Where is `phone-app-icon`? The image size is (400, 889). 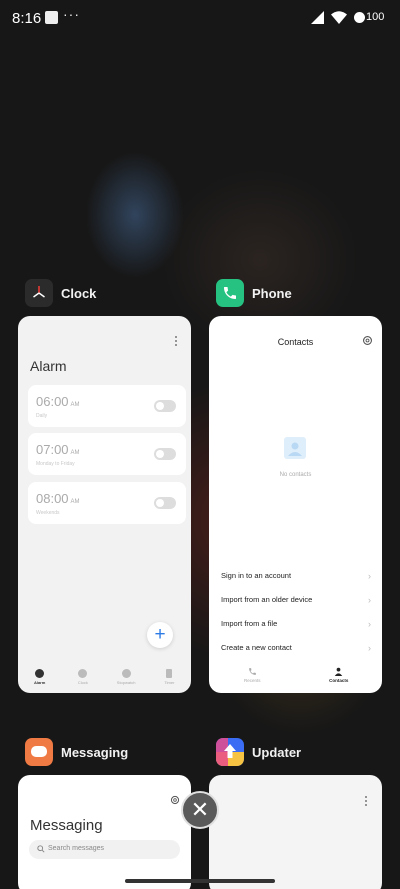 phone-app-icon is located at coordinates (230, 293).